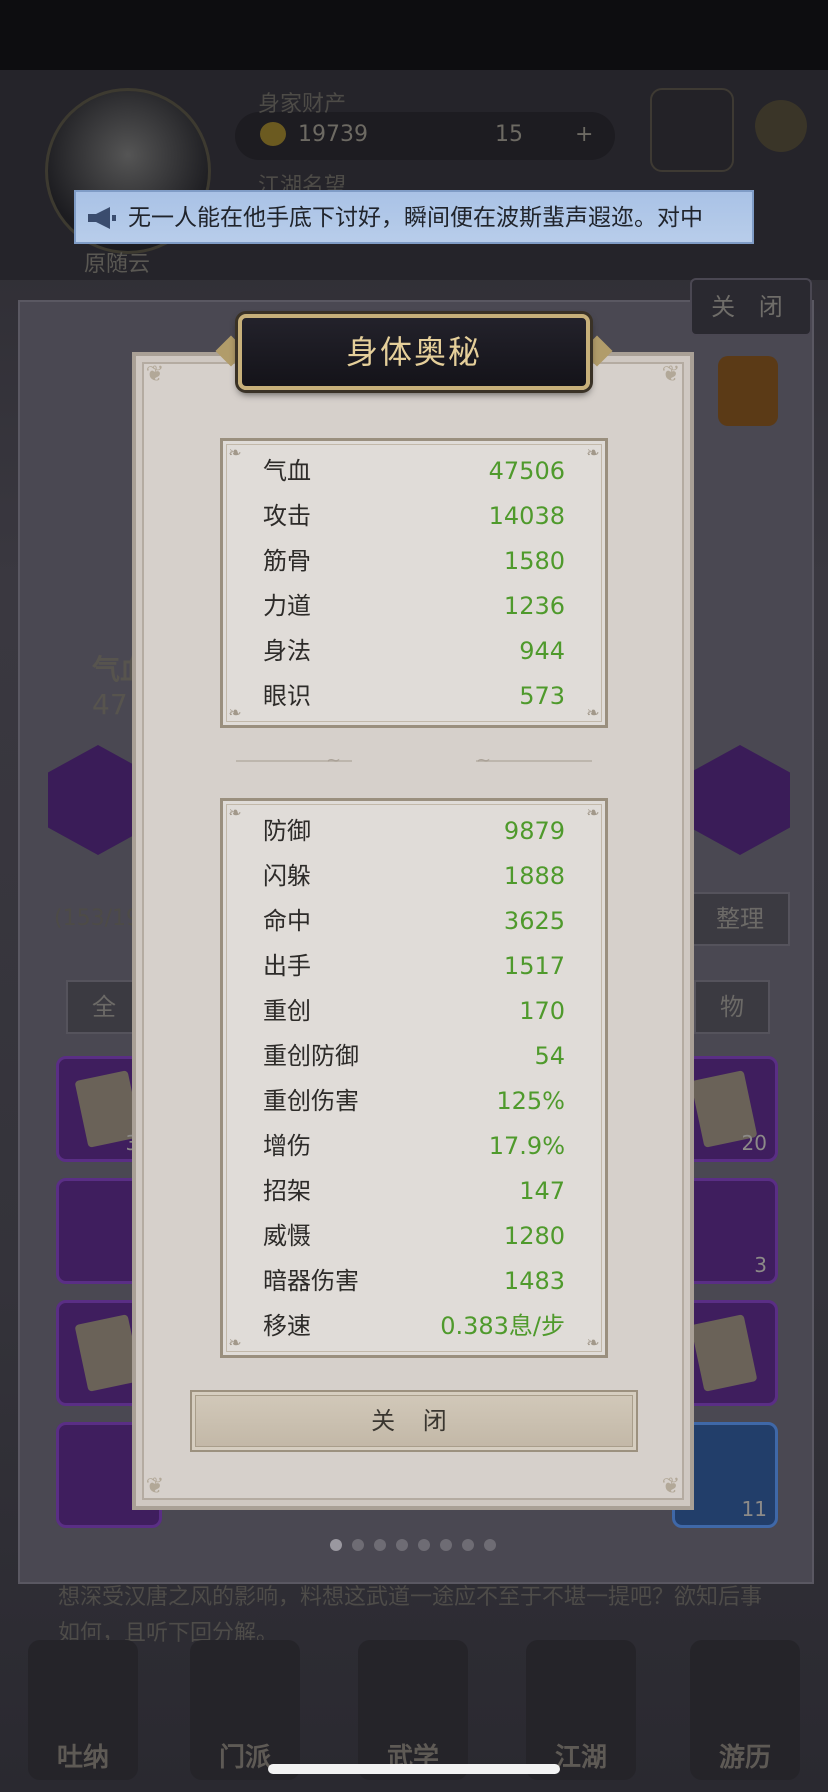 This screenshot has height=1792, width=828. I want to click on stat-label: 暗器伤害, so click(311, 1281).